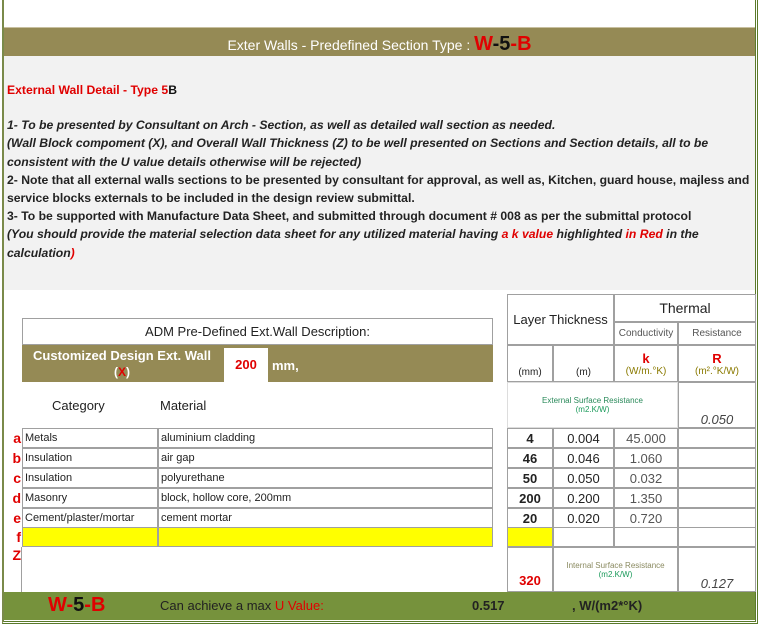 The height and width of the screenshot is (627, 768). I want to click on thickness-m-cell: 0.020, so click(583, 518).